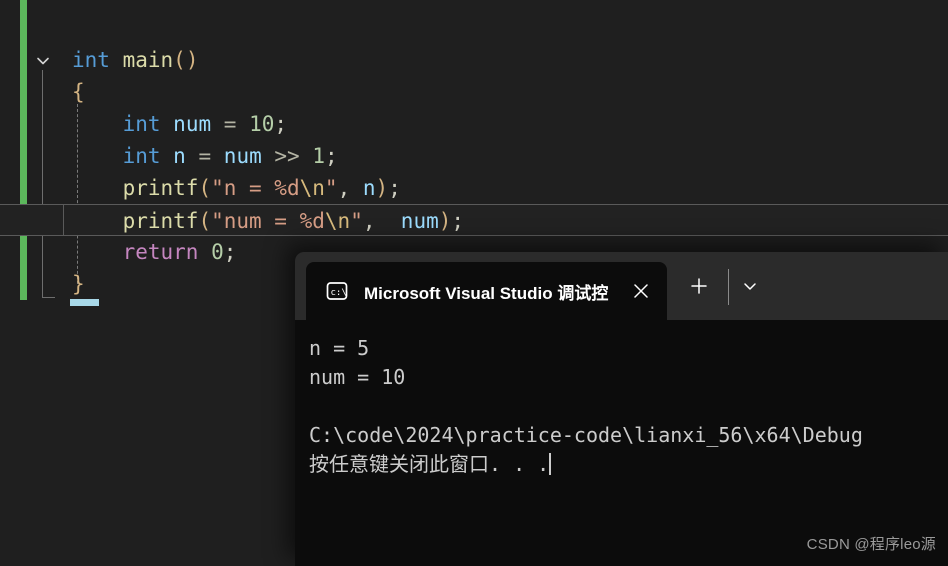 This screenshot has height=566, width=948. I want to click on terminal-tab: c:\ Microsoft Visual Studio 调试控, so click(486, 291).